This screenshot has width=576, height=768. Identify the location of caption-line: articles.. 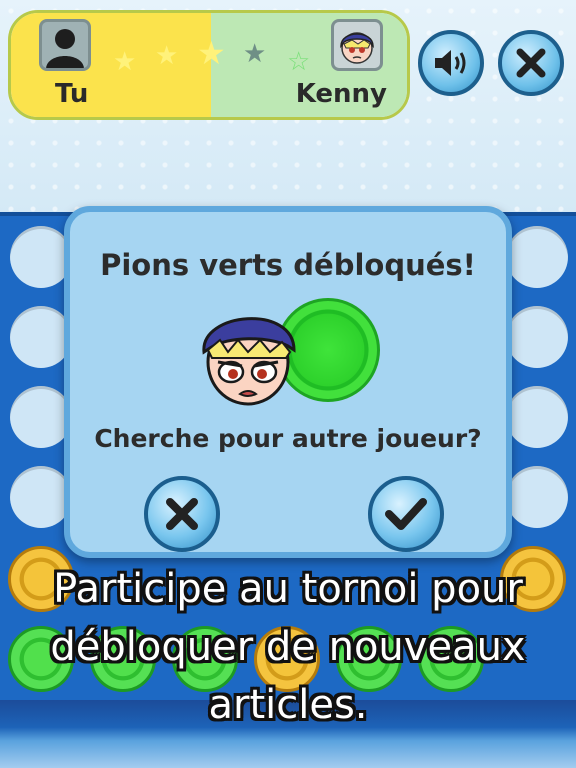
(288, 705).